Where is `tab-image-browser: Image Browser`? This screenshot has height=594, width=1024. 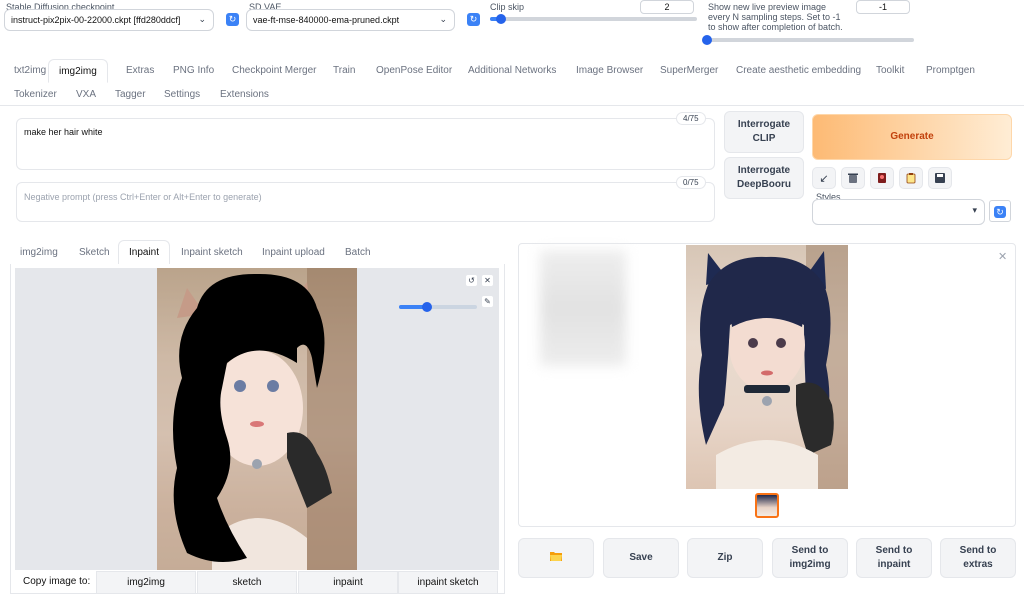
tab-image-browser: Image Browser is located at coordinates (609, 70).